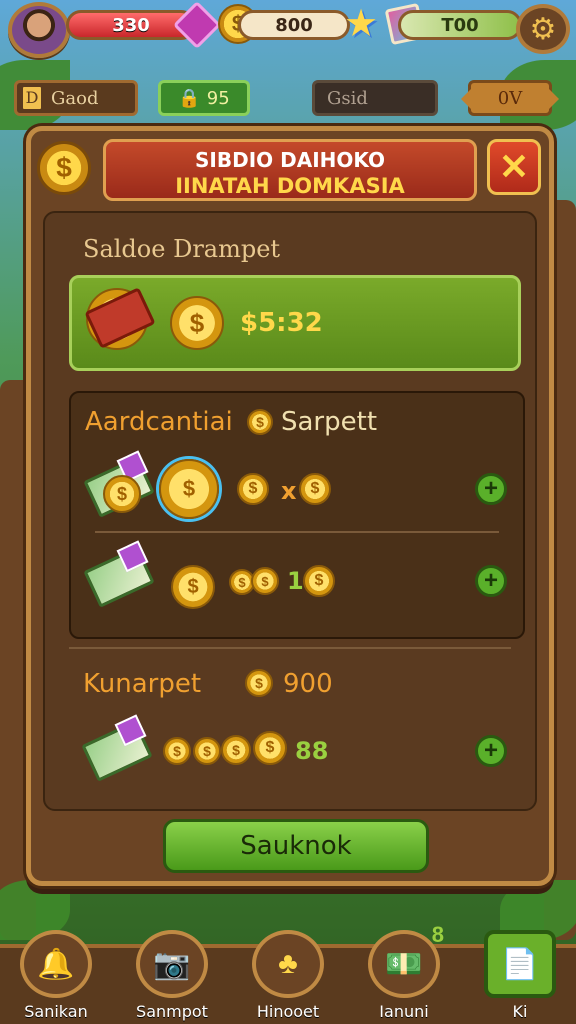 The width and height of the screenshot is (576, 1024). Describe the element at coordinates (312, 751) in the screenshot. I see `row3-quantity: 88` at that location.